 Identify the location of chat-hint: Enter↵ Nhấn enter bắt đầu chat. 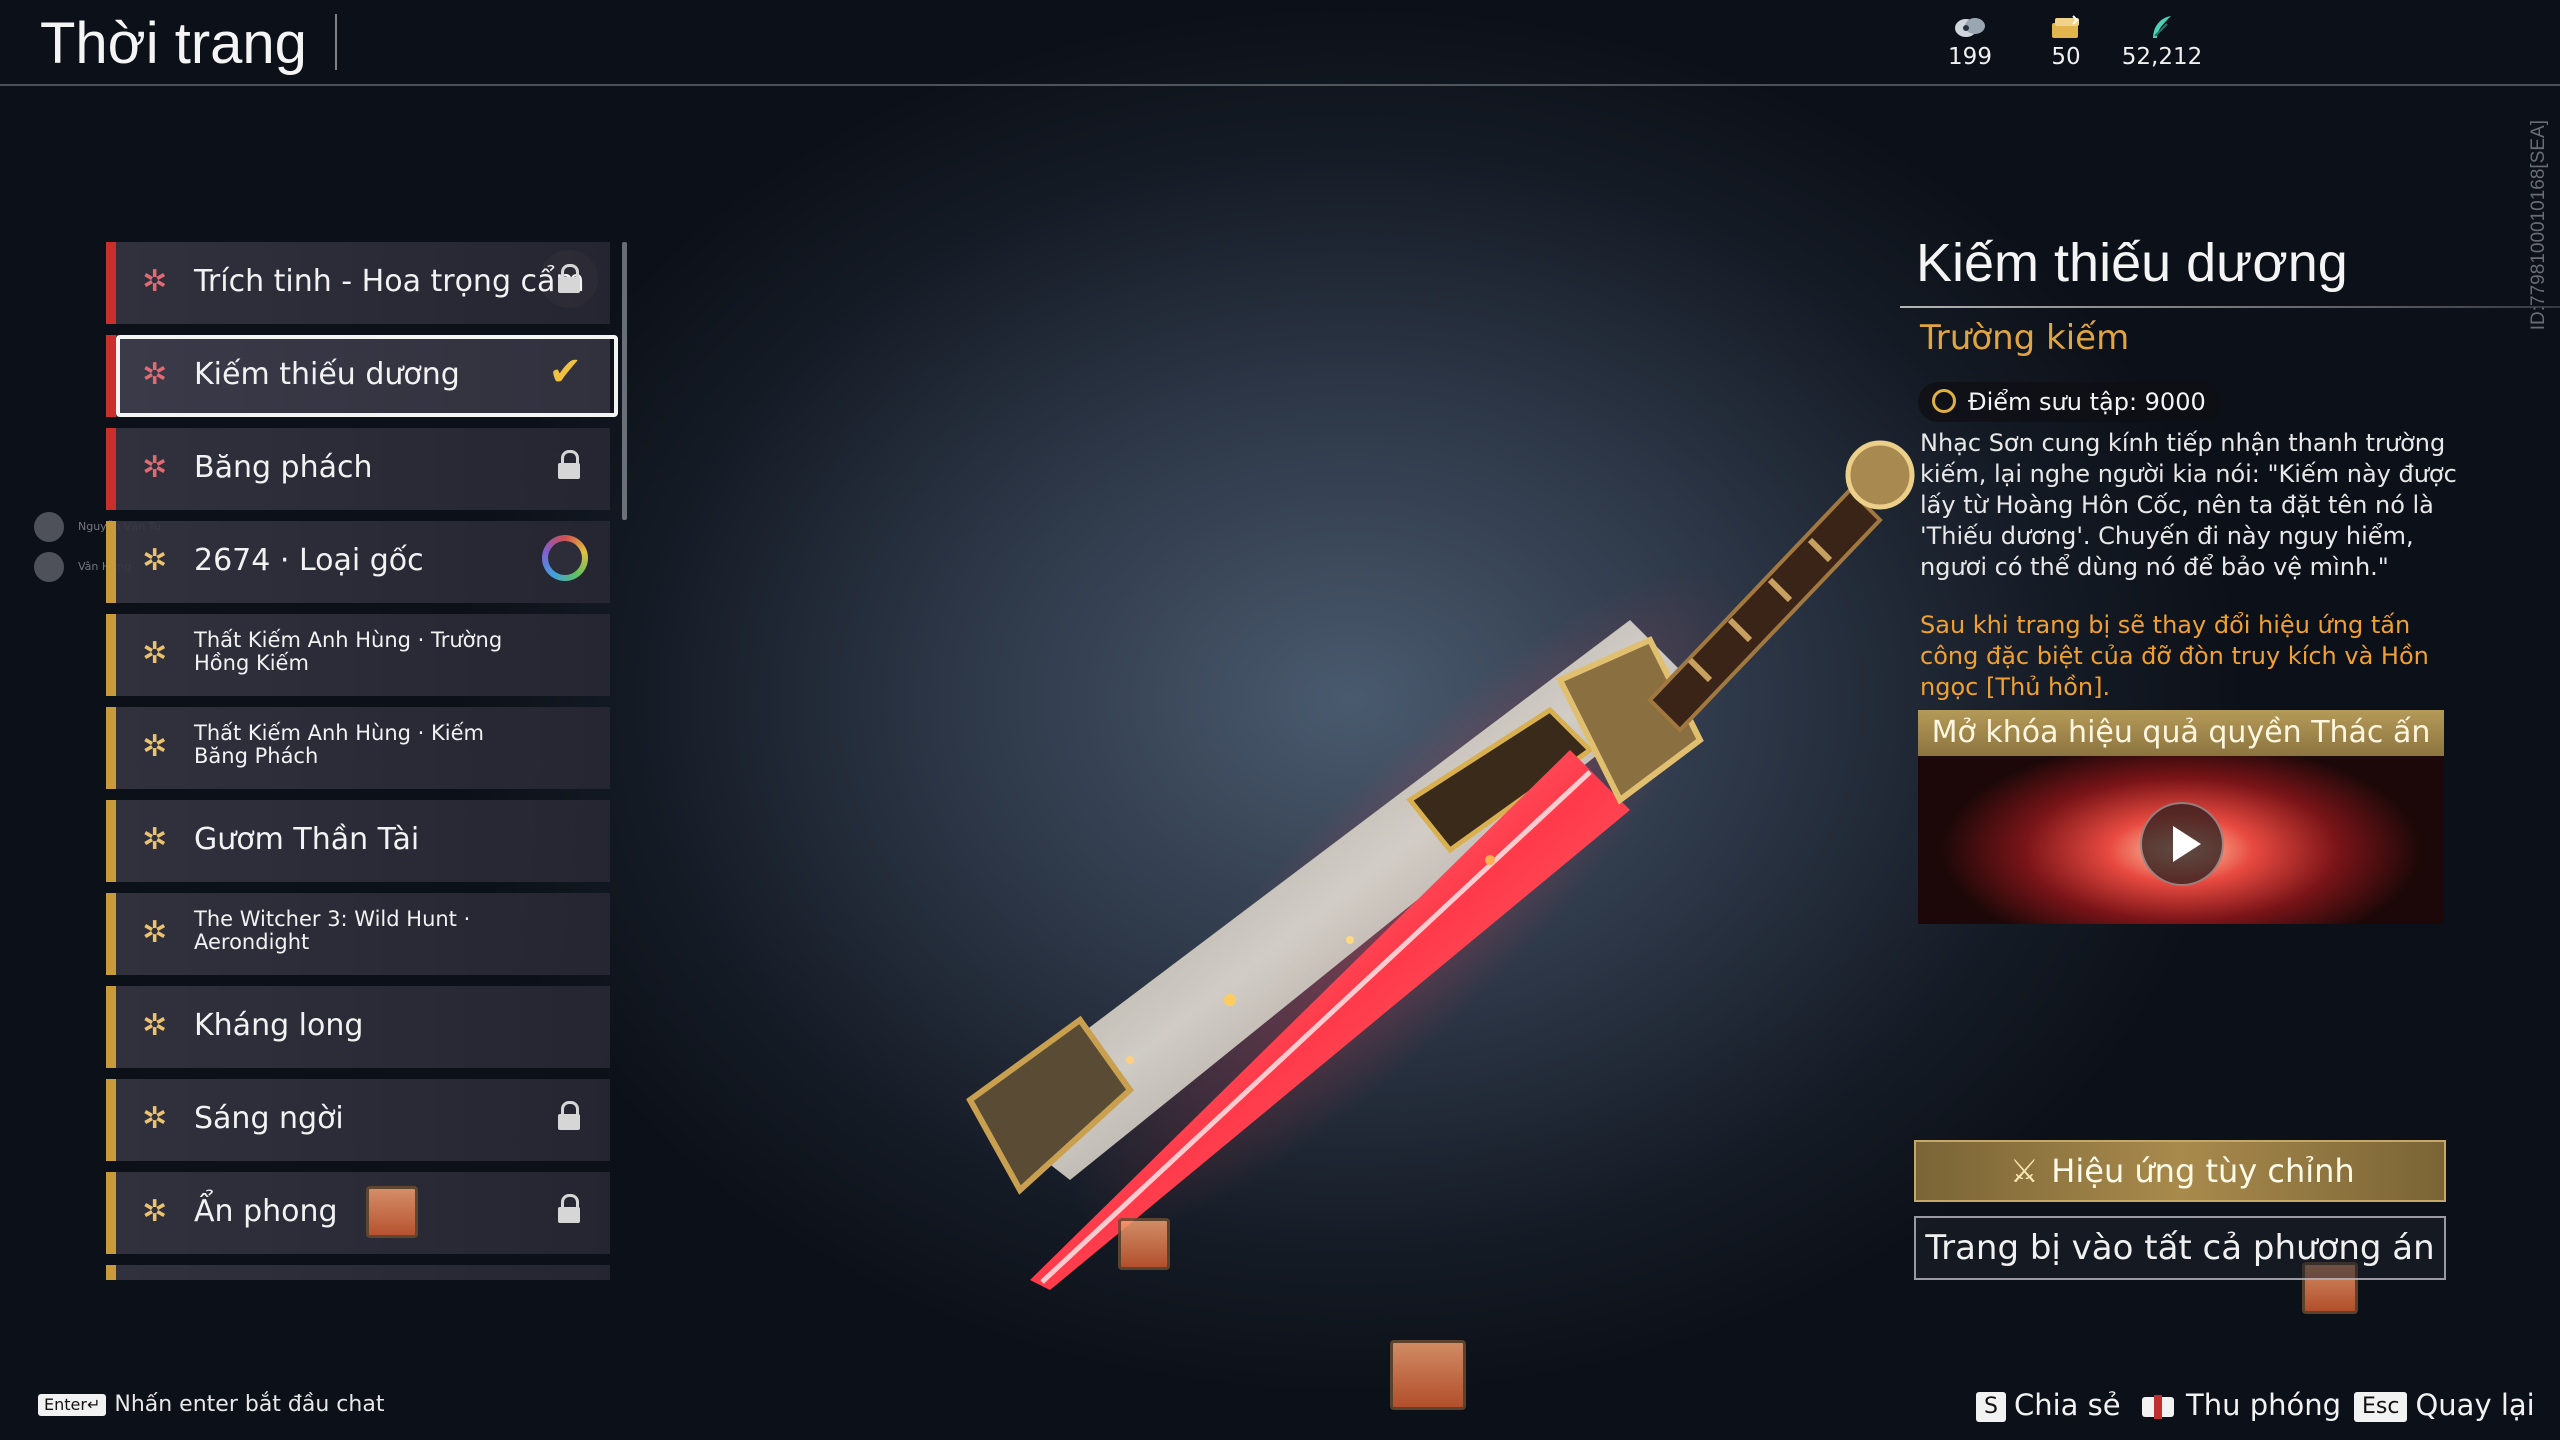
(211, 1404).